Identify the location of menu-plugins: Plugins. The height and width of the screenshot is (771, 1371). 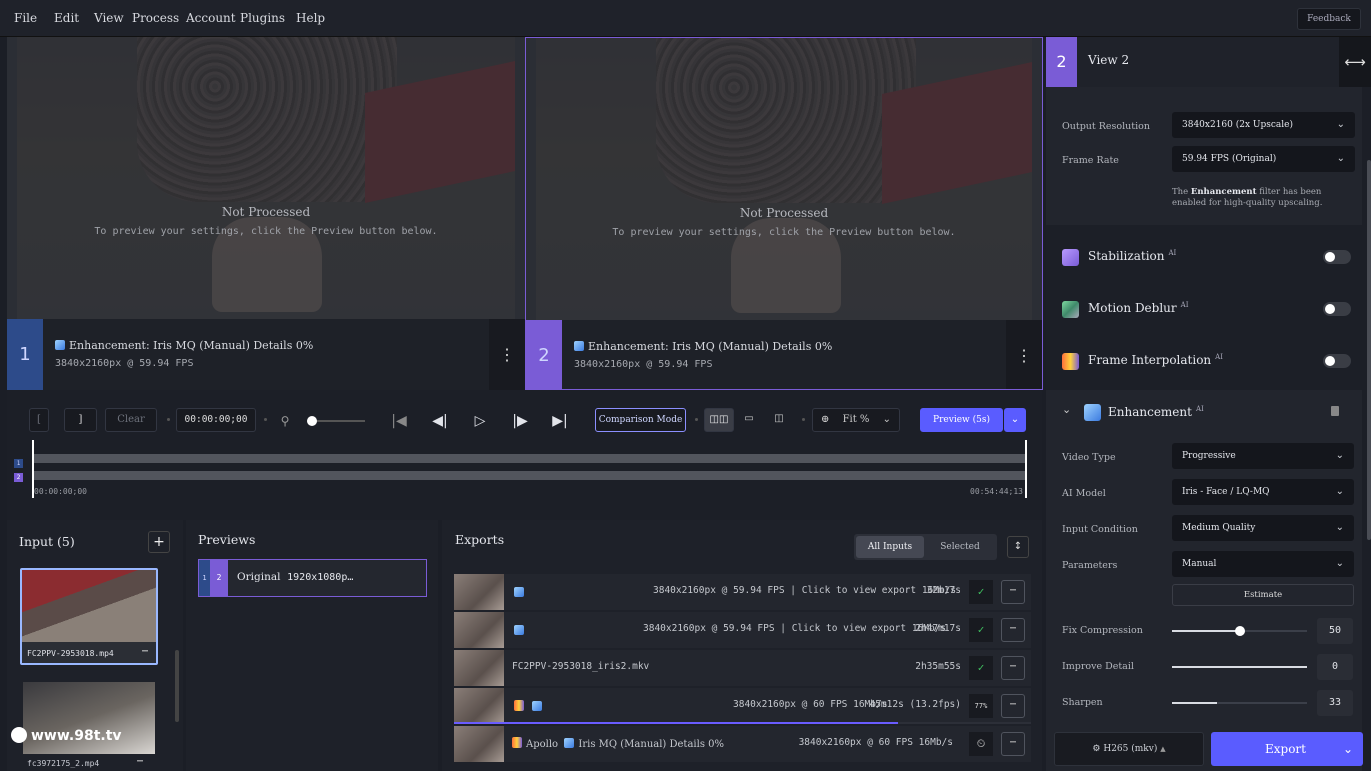
(262, 18).